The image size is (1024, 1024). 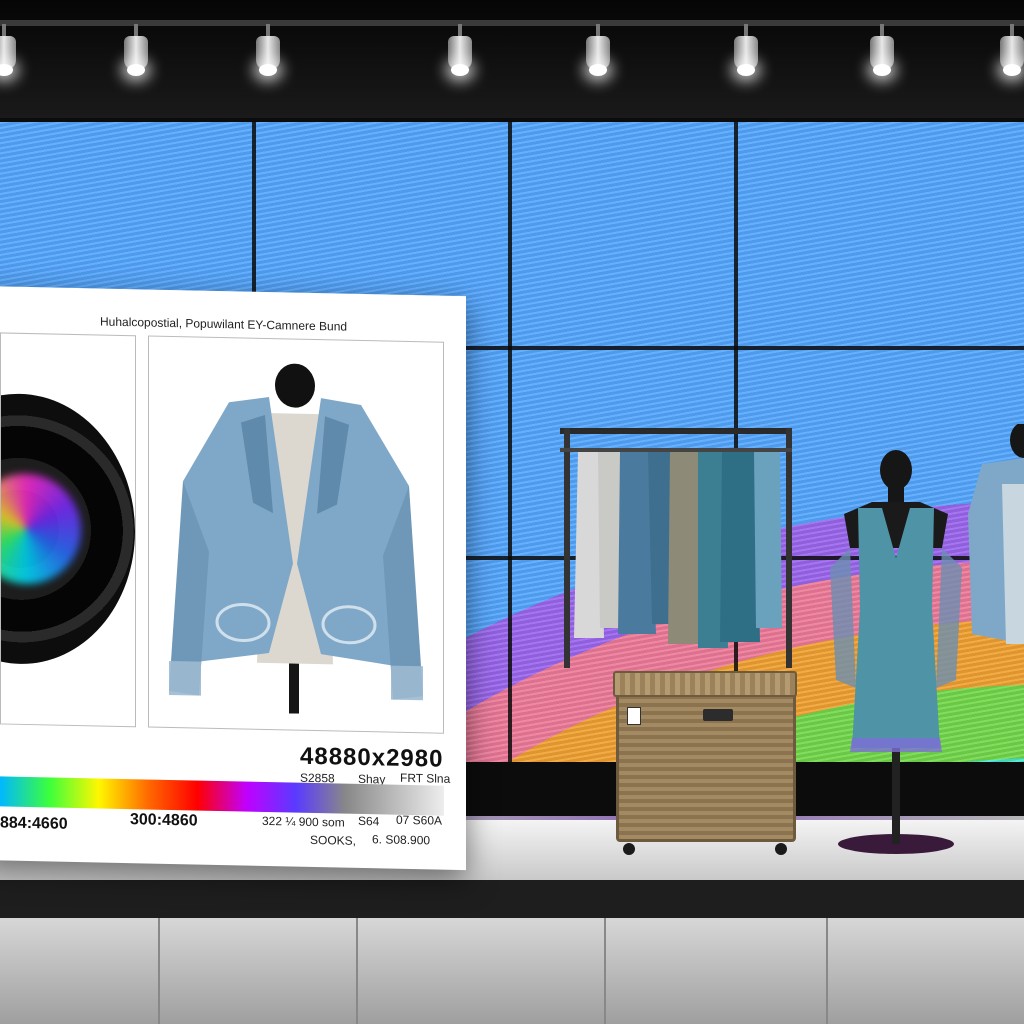 I want to click on scale-label-left: 884:4660, so click(x=34, y=823).